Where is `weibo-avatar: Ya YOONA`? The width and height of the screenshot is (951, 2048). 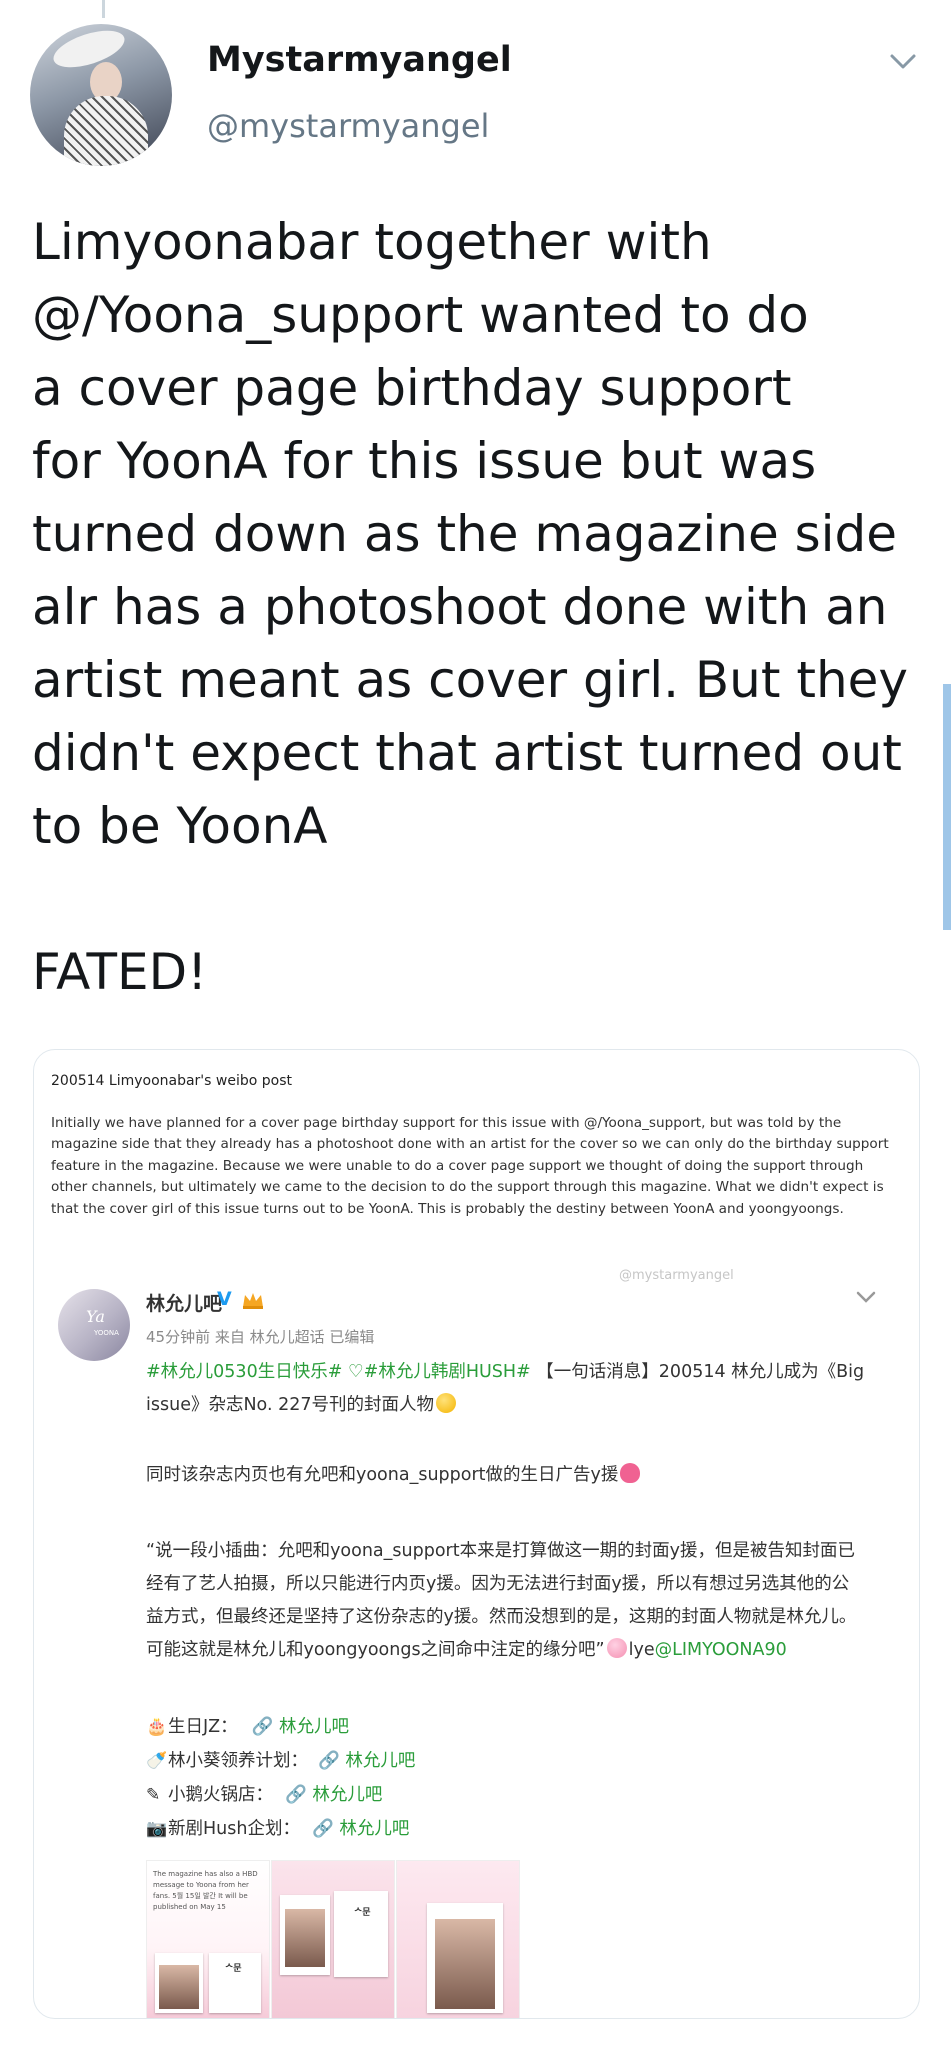 weibo-avatar: Ya YOONA is located at coordinates (94, 1325).